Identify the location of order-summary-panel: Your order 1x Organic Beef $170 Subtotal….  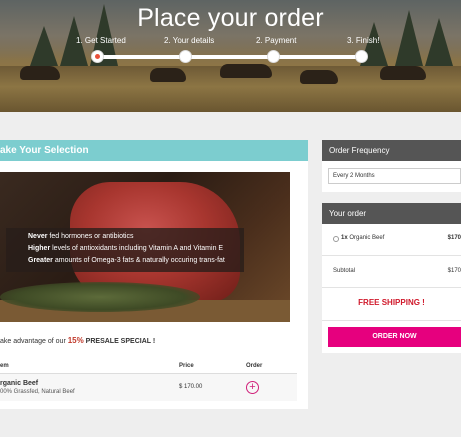
(391, 278).